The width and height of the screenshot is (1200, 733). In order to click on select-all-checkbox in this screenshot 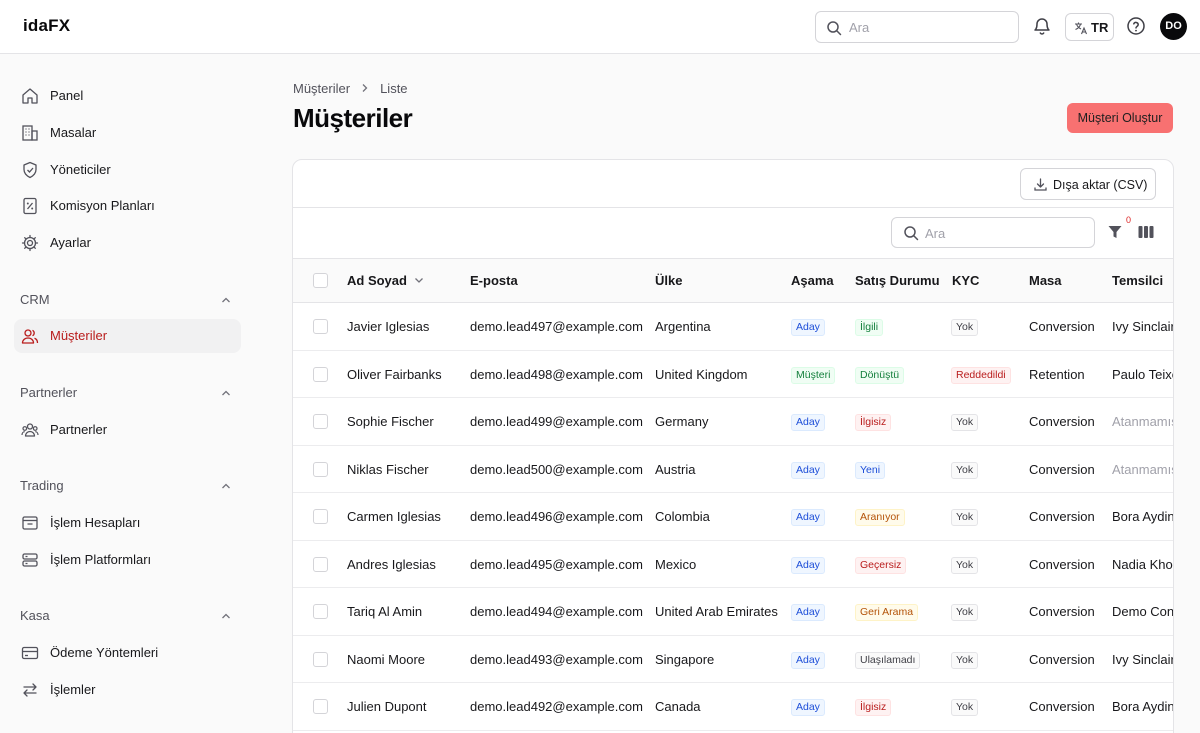, I will do `click(320, 280)`.